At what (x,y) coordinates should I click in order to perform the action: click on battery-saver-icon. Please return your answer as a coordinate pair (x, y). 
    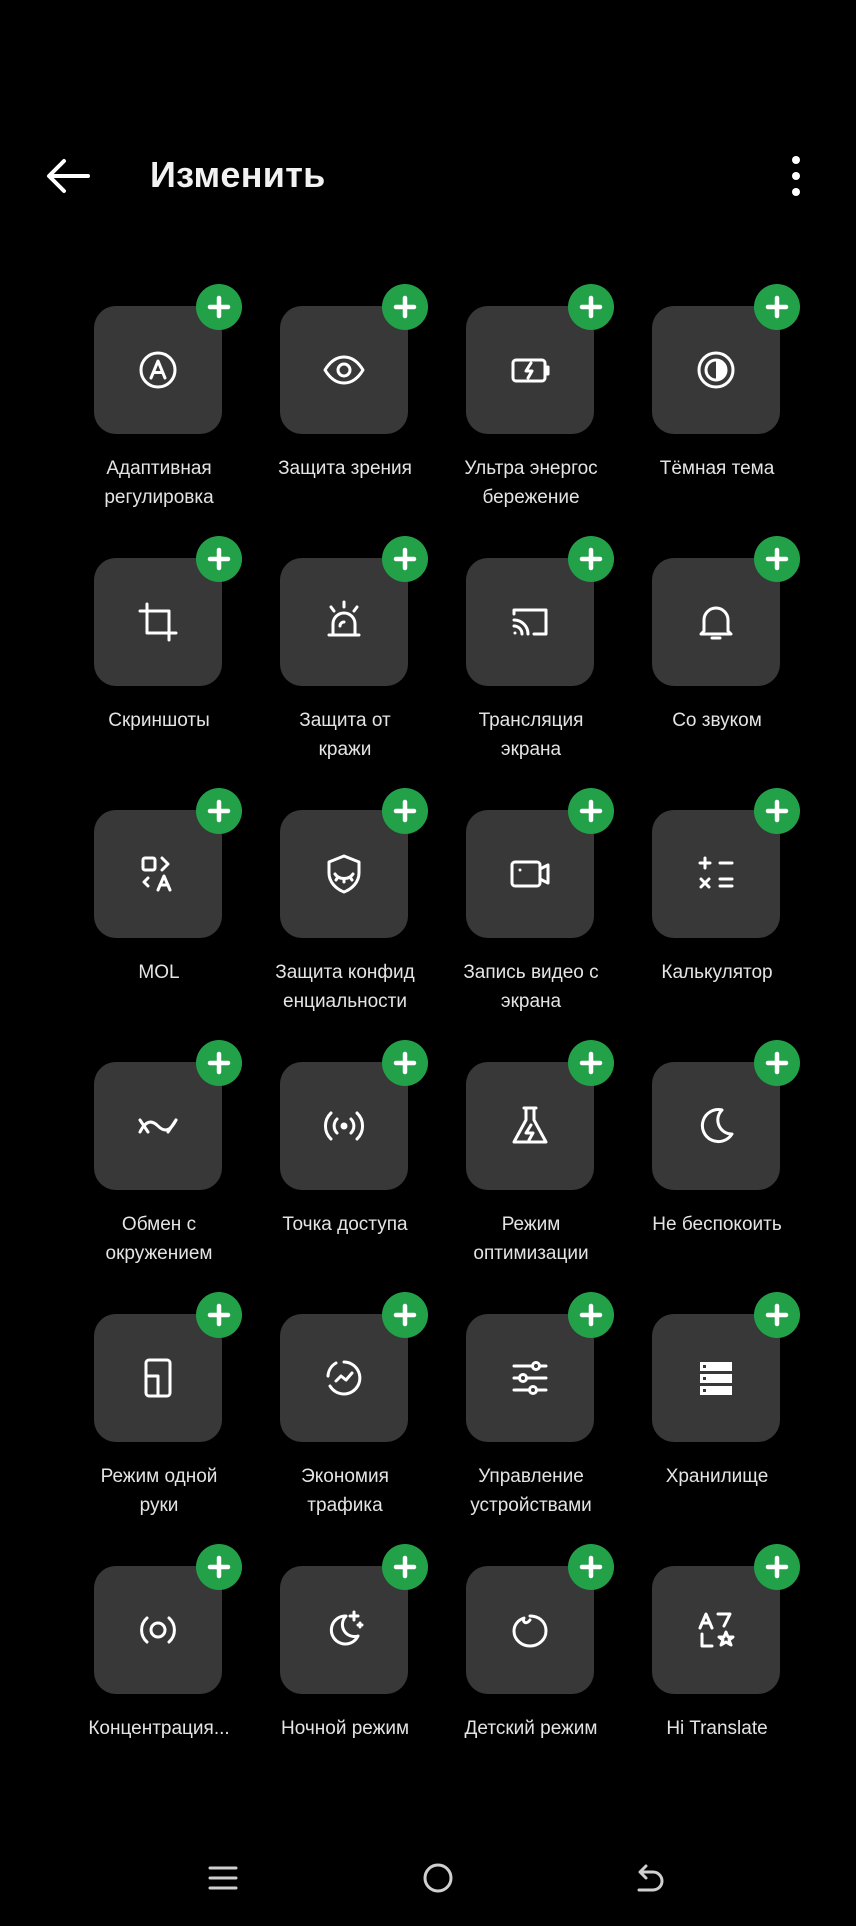
    Looking at the image, I should click on (530, 370).